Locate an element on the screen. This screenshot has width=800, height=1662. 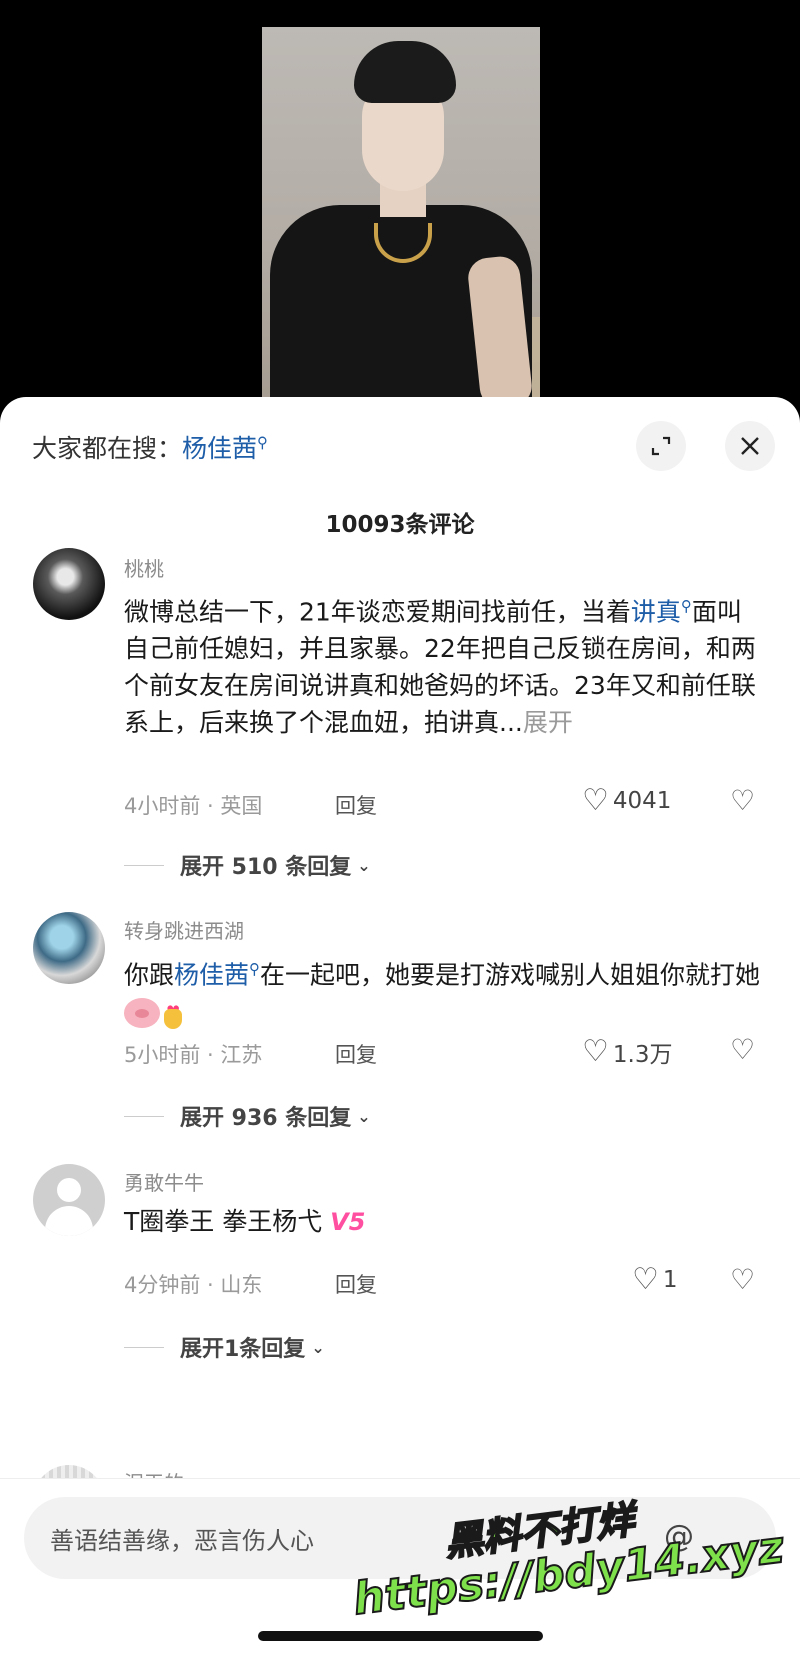
expand-replies-button: 展开 936 条回复 ⌄ is located at coordinates (247, 1116).